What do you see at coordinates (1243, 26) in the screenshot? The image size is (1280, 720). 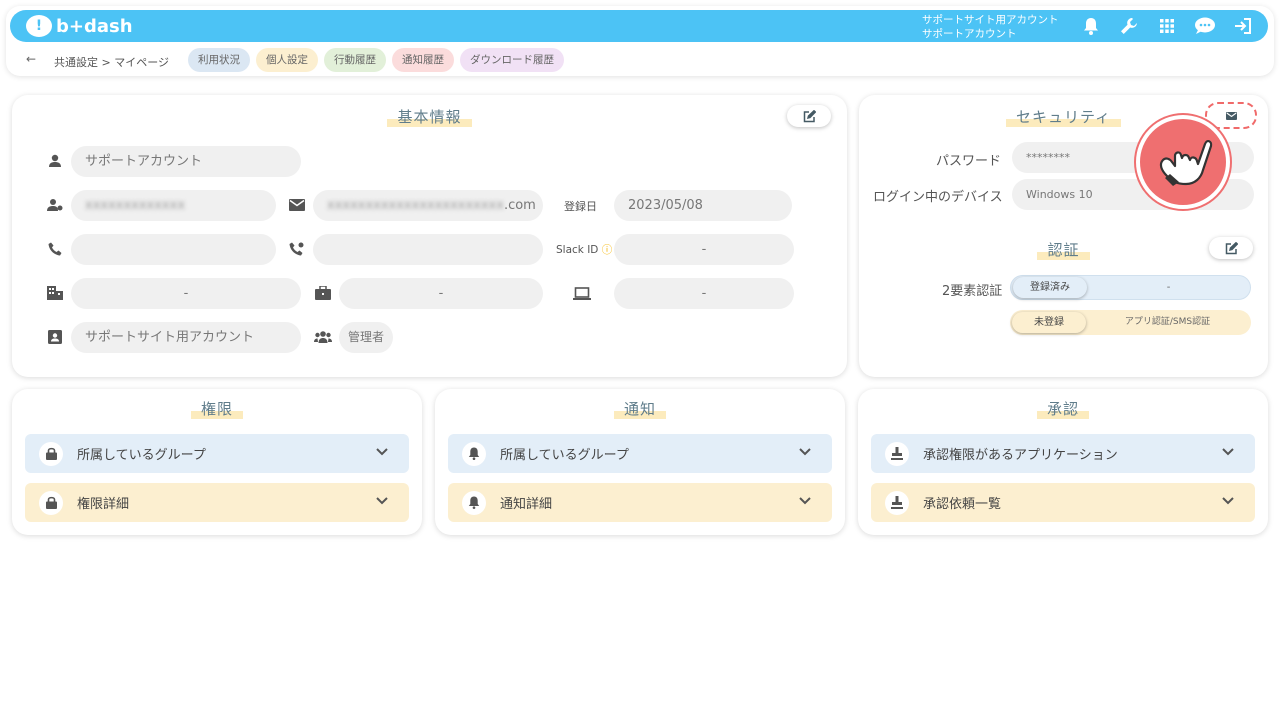 I see `logout-icon` at bounding box center [1243, 26].